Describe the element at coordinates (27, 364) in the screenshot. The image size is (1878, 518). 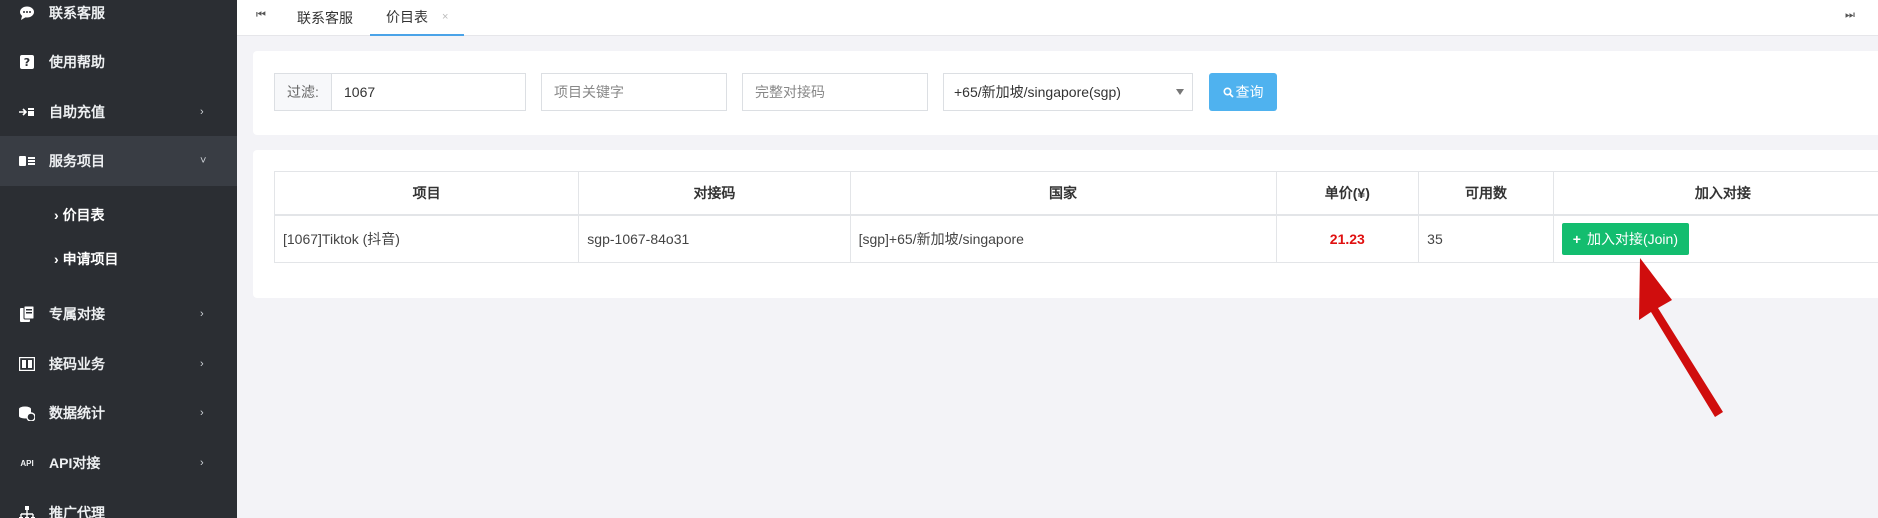
I see `code-icon` at that location.